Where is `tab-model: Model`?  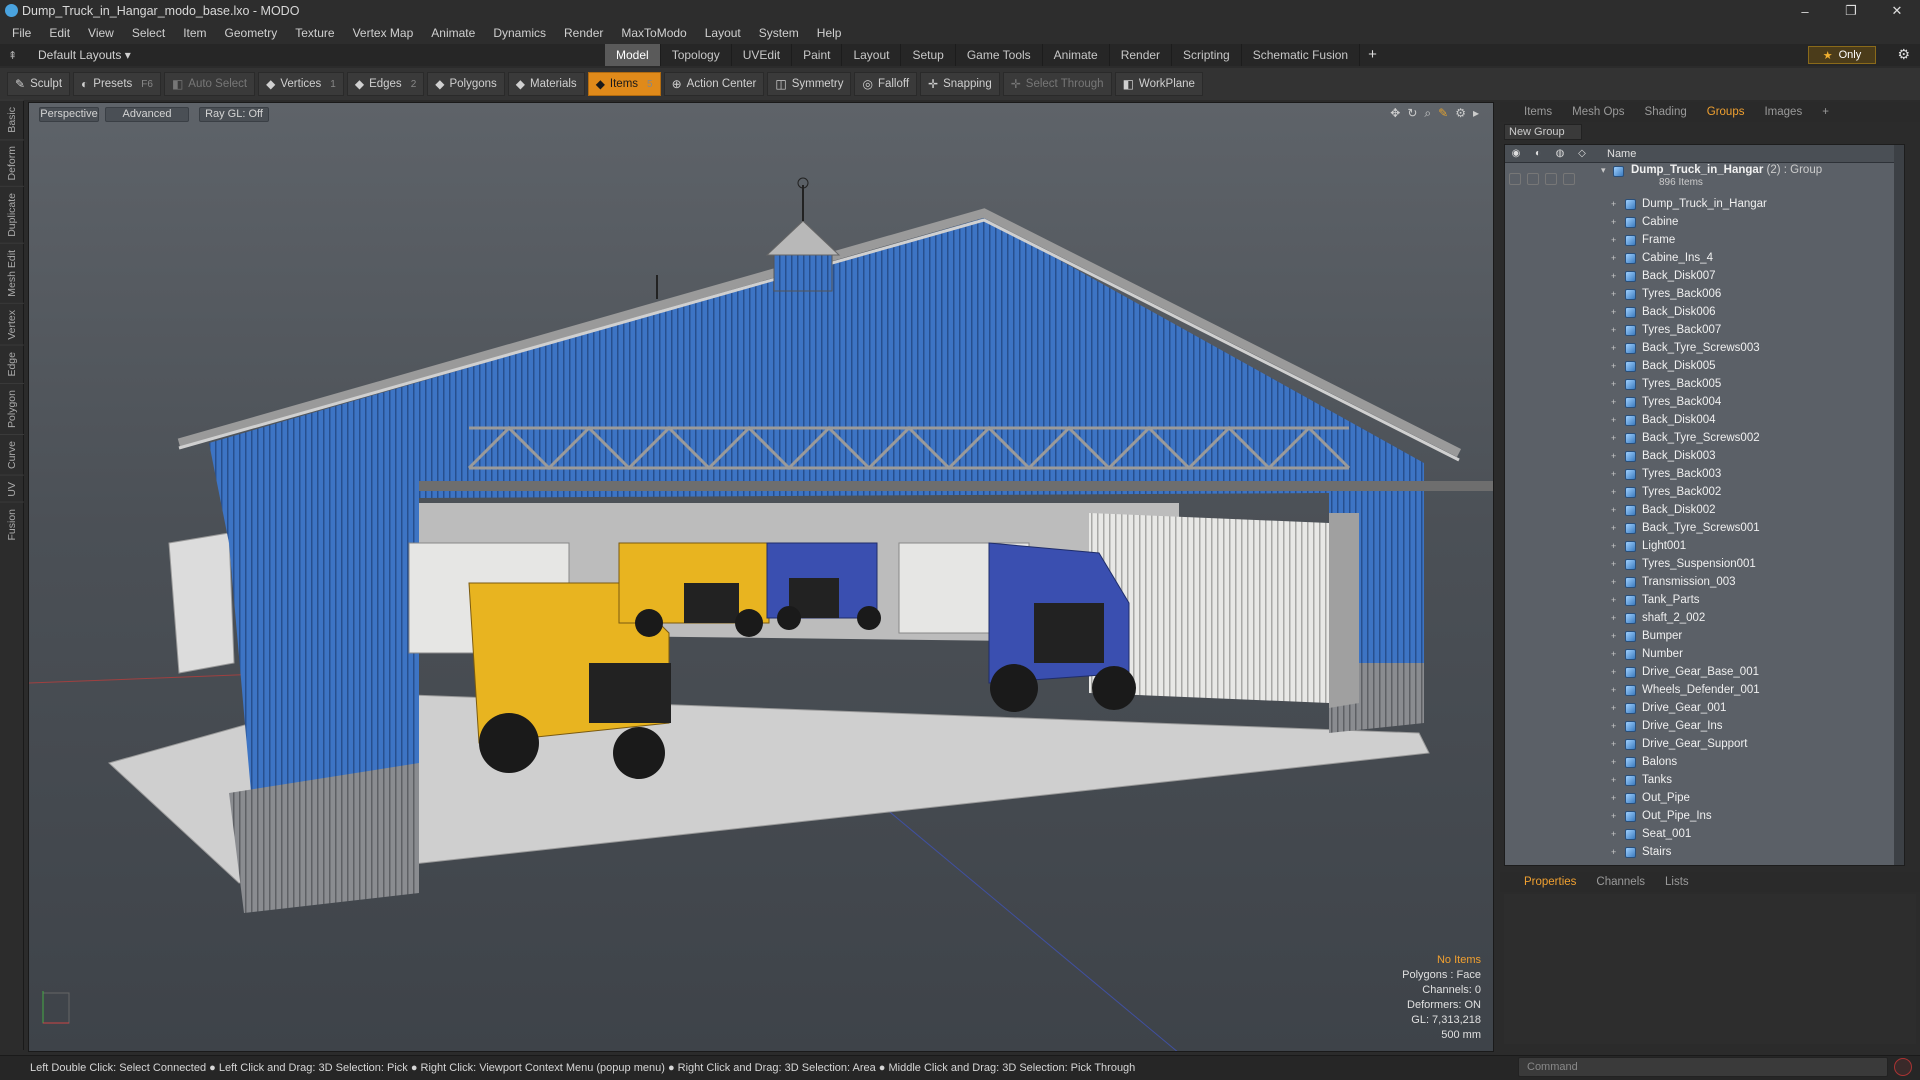 tab-model: Model is located at coordinates (633, 55).